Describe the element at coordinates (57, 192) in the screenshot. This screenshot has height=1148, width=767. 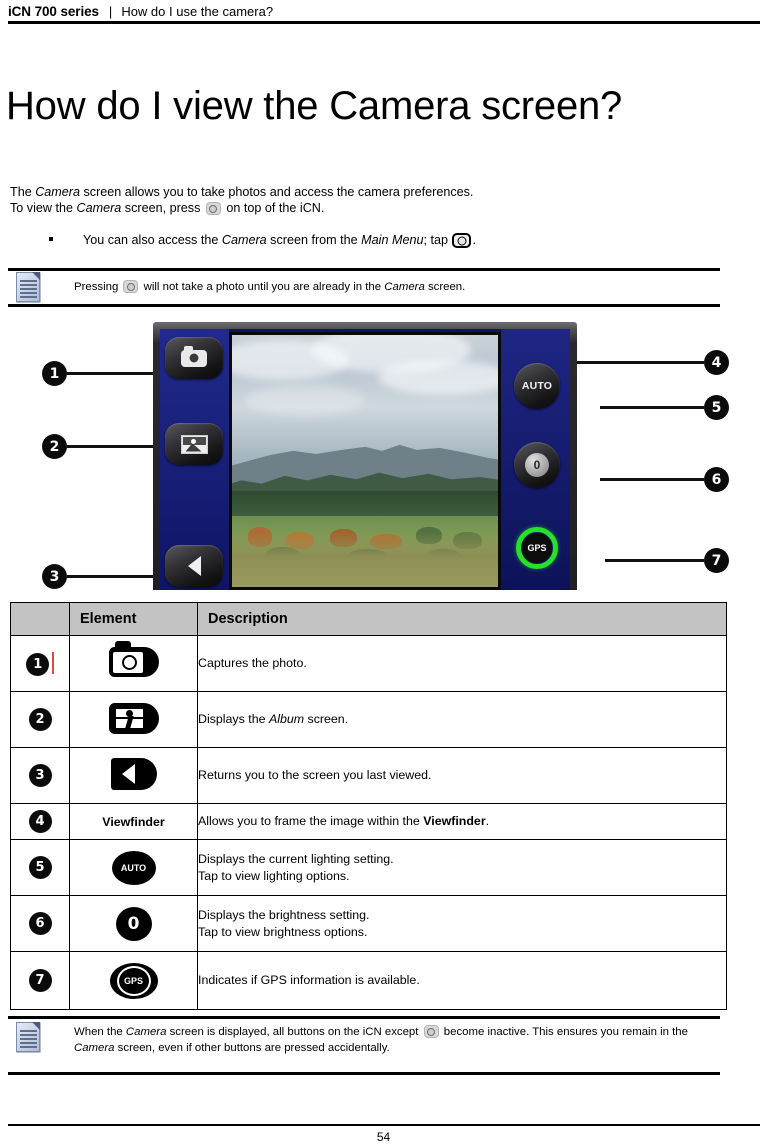
I see `intro-italic-camera: Camera` at that location.